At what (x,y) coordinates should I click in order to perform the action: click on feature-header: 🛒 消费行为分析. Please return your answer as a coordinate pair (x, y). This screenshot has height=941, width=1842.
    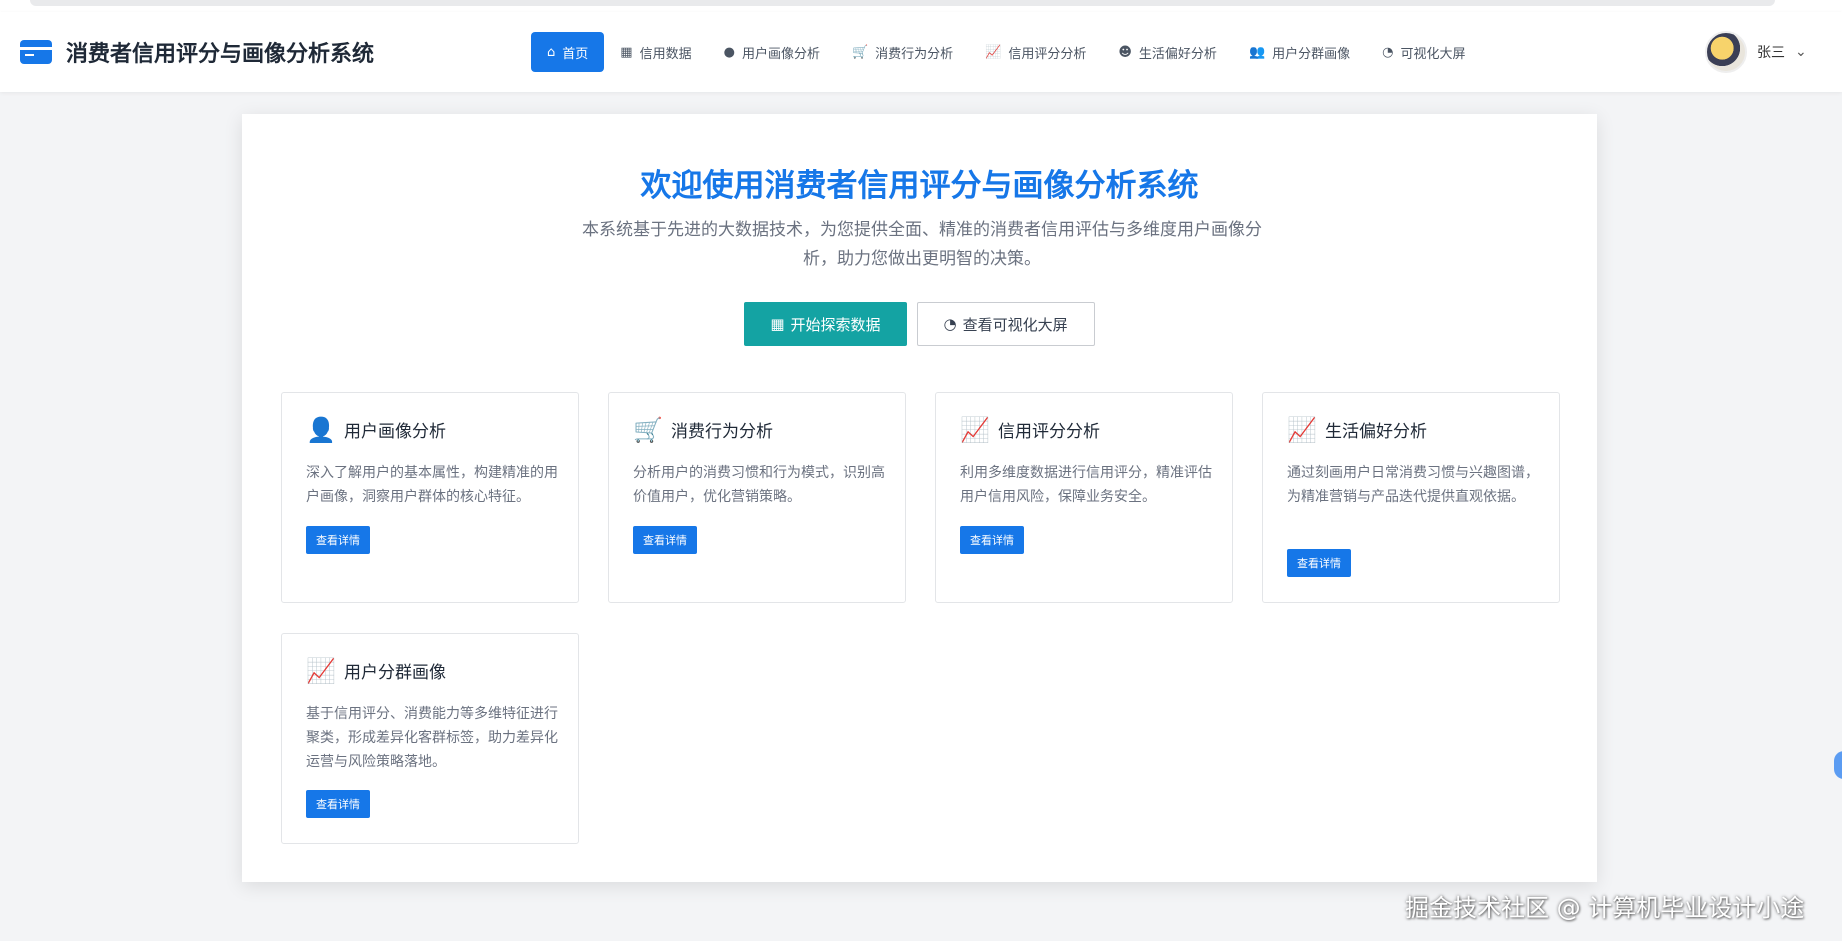
    Looking at the image, I should click on (703, 429).